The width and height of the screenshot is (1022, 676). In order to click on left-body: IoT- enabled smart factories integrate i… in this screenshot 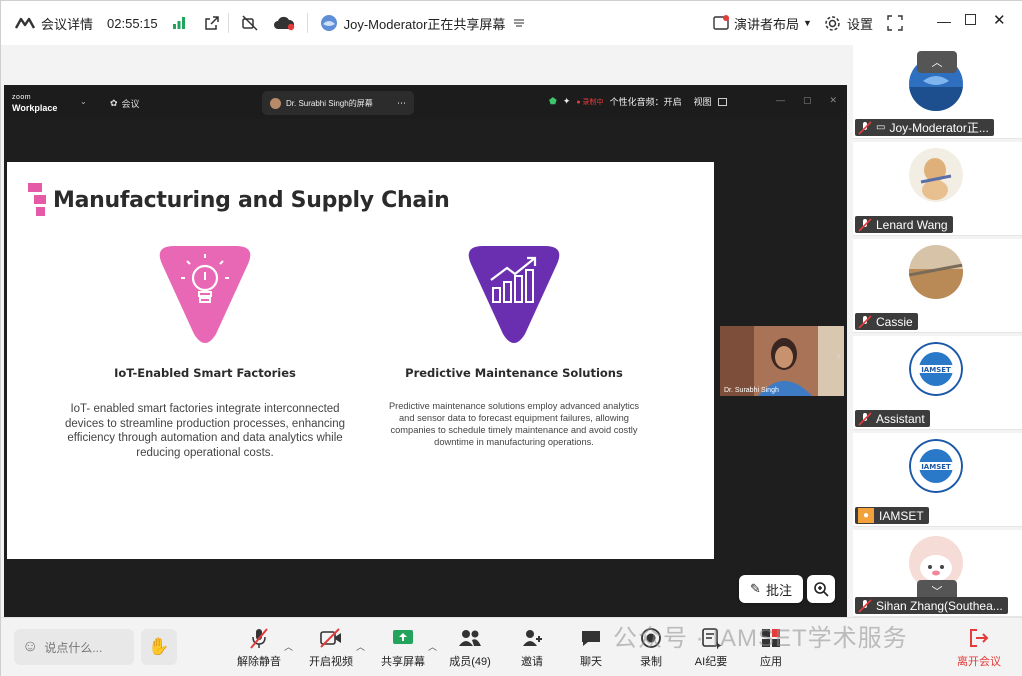, I will do `click(205, 431)`.